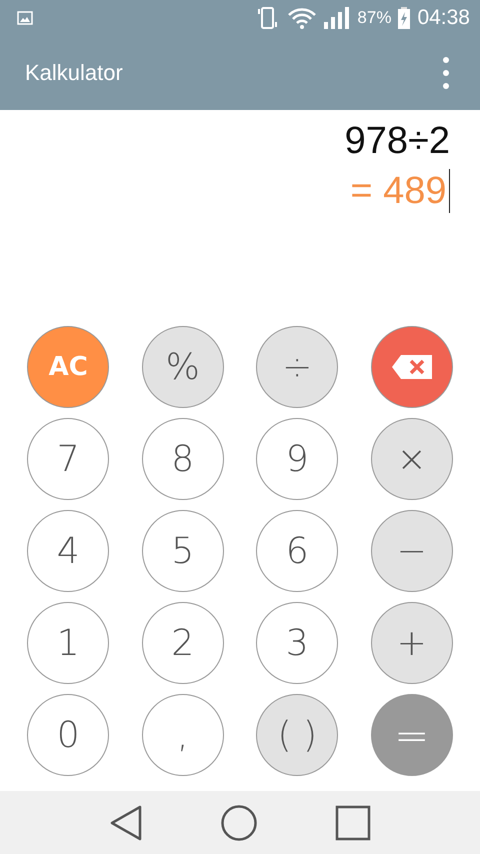 Image resolution: width=480 pixels, height=854 pixels. Describe the element at coordinates (183, 643) in the screenshot. I see `digit-button: 2` at that location.